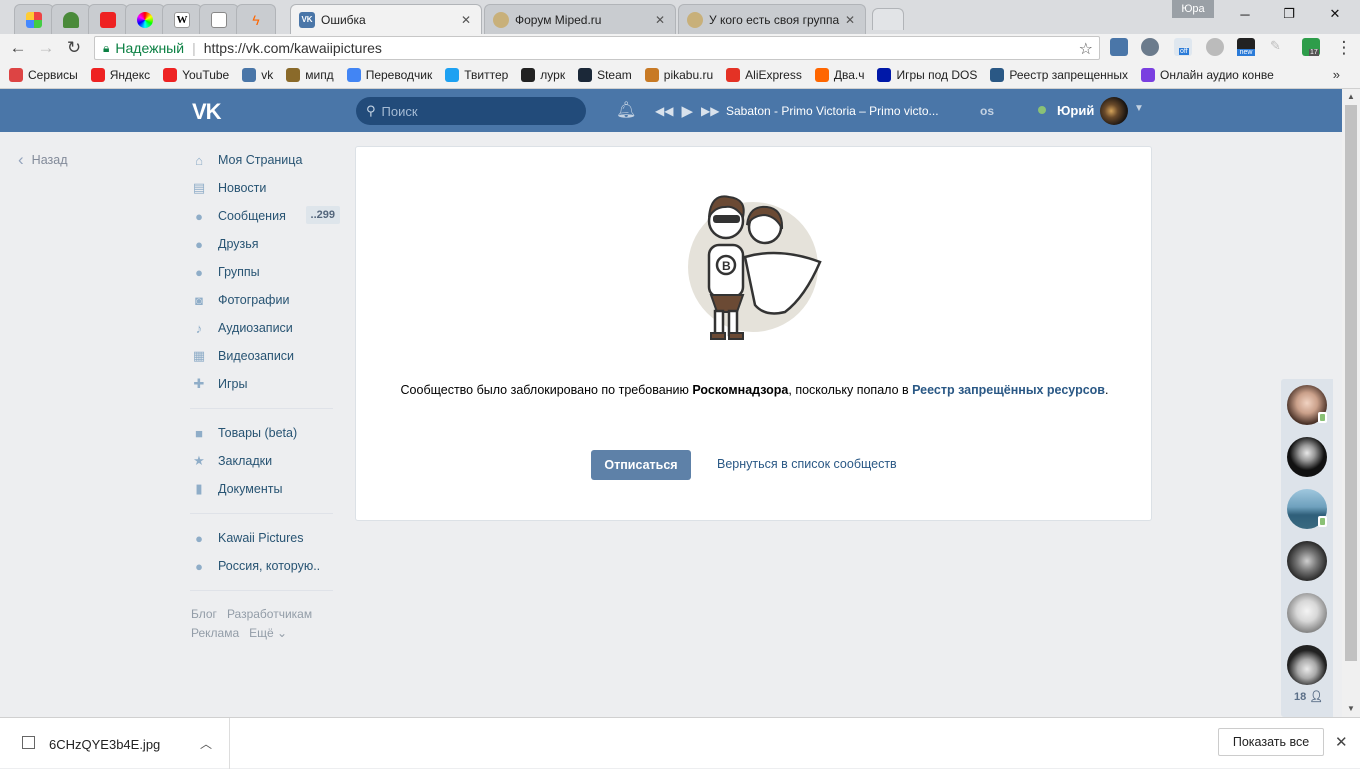 The image size is (1360, 769). Describe the element at coordinates (43, 75) in the screenshot. I see `bookmark-item: Сервисы` at that location.